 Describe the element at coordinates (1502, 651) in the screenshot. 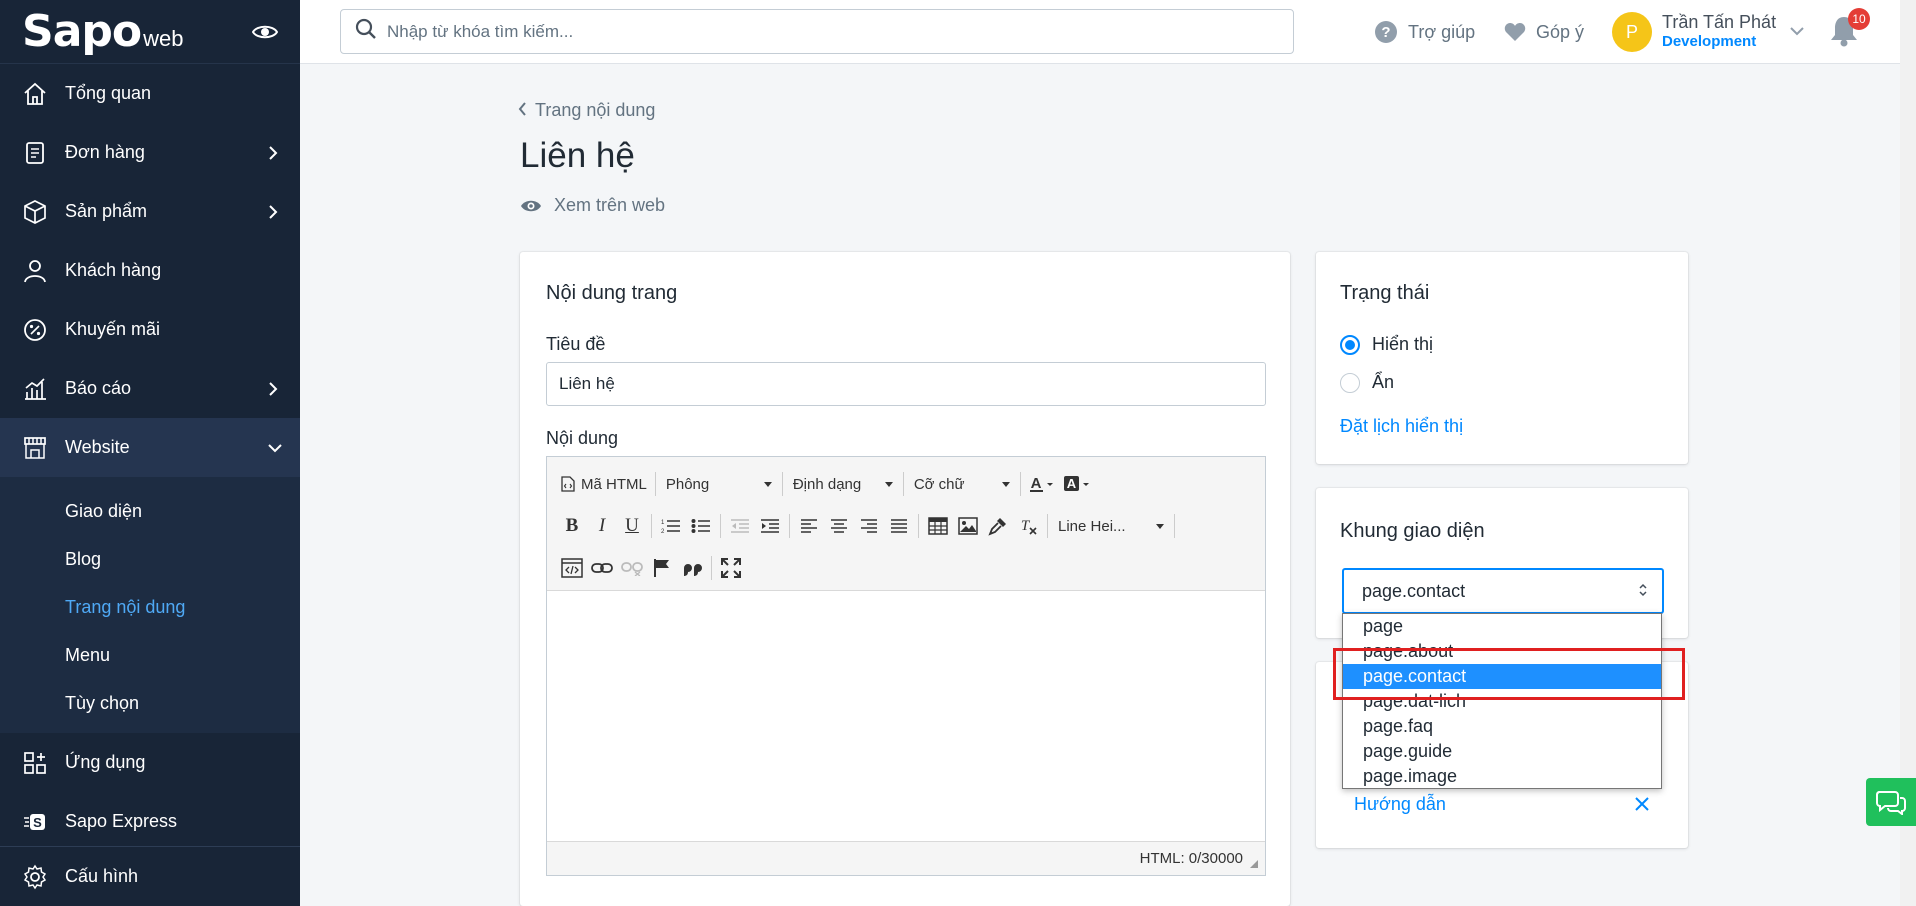

I see `dropdown-option: page.about` at that location.